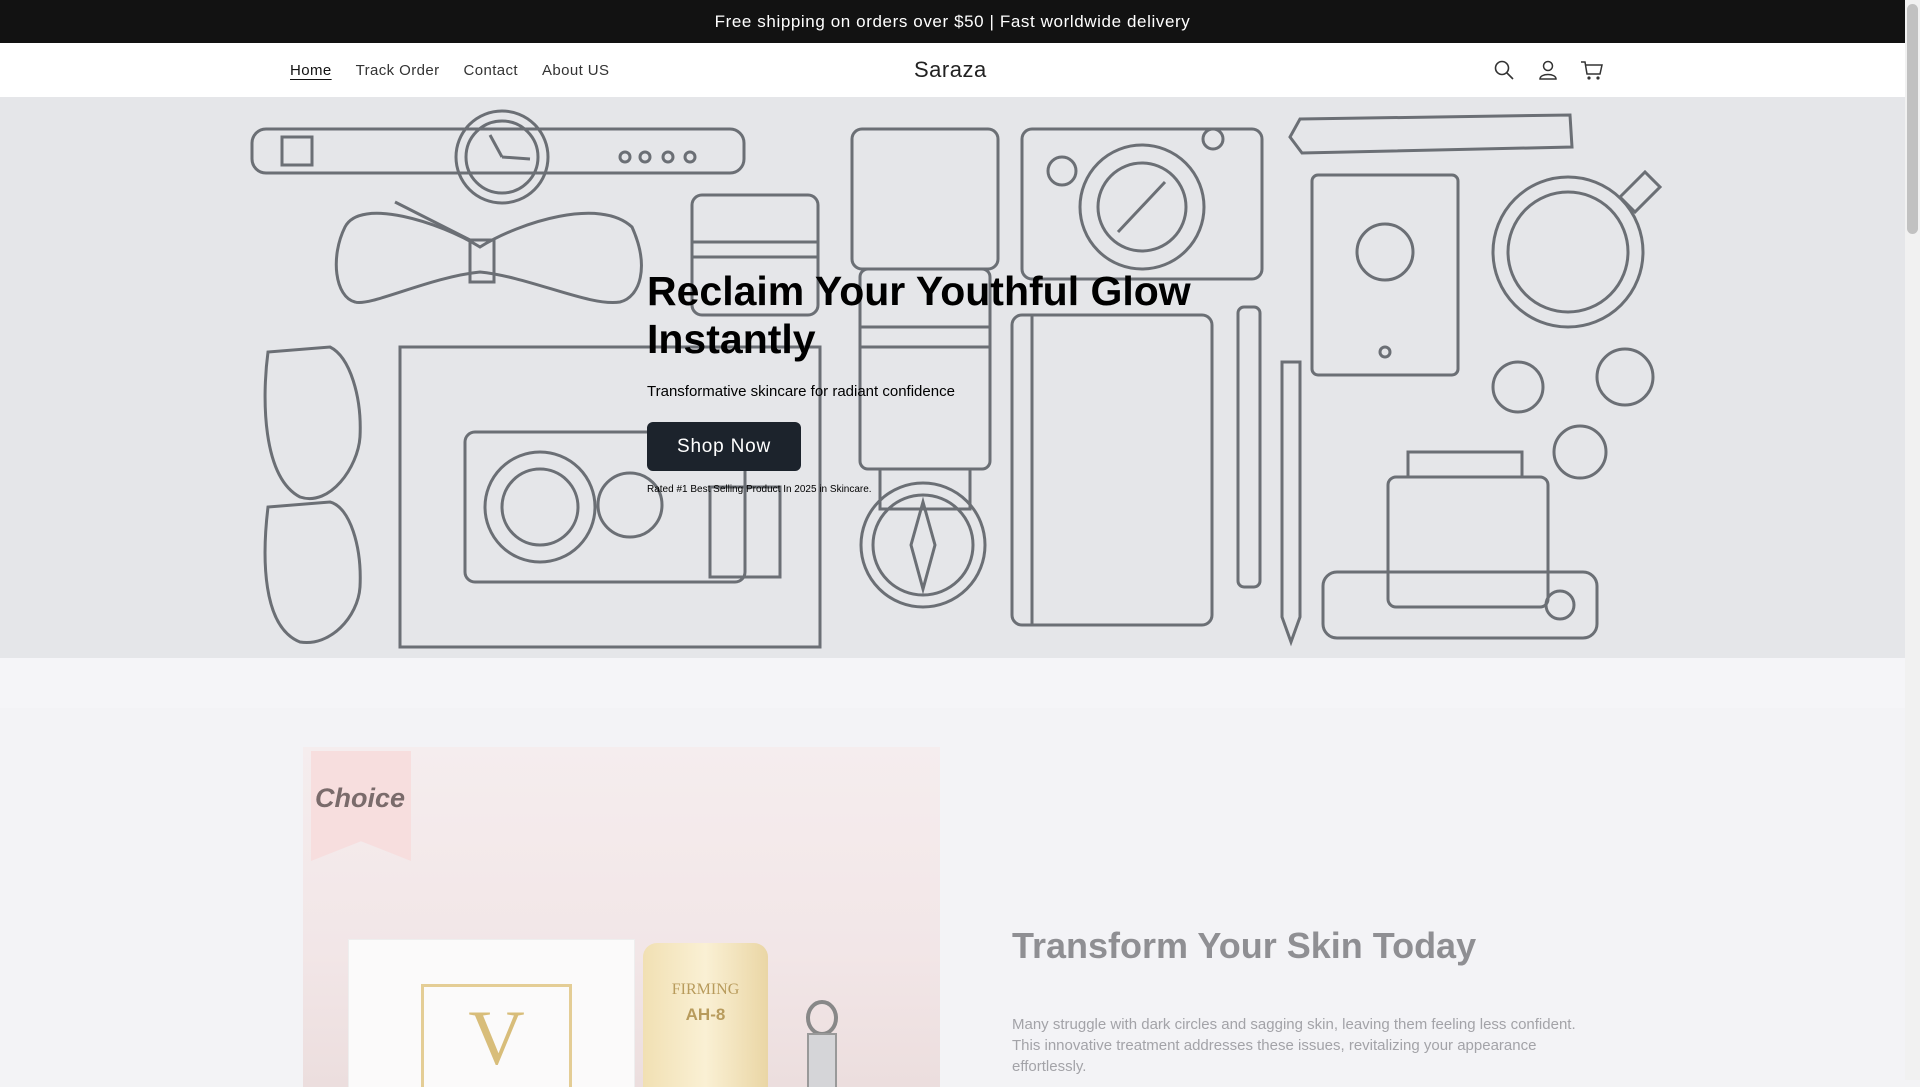 The height and width of the screenshot is (1087, 1920). What do you see at coordinates (1912, 119) in the screenshot?
I see `scrollbar-thumb` at bounding box center [1912, 119].